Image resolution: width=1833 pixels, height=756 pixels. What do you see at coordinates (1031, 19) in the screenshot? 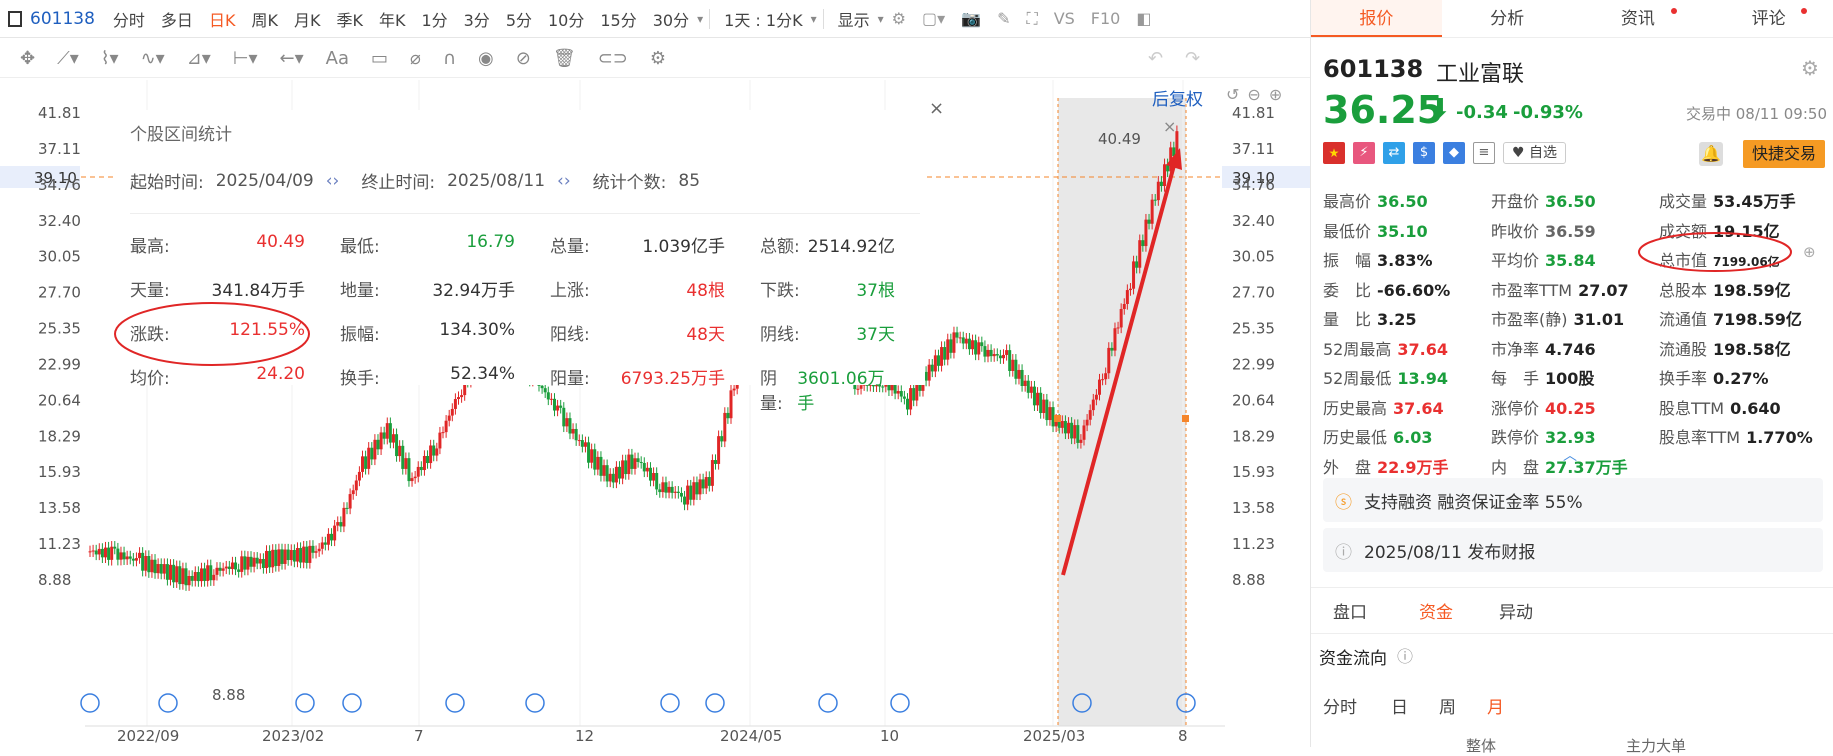
I see `fullscreen-icon: ⛶` at bounding box center [1031, 19].